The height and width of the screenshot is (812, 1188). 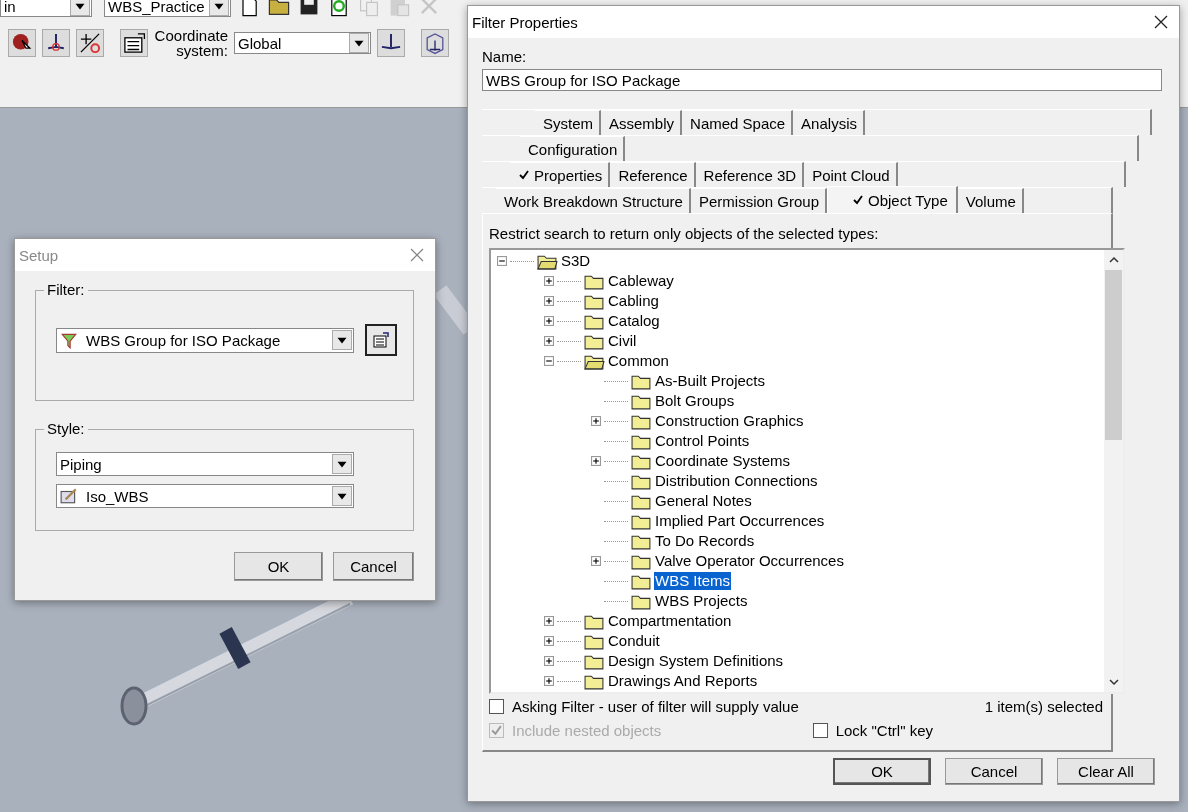 What do you see at coordinates (66, 428) in the screenshot?
I see `group-label: Style:` at bounding box center [66, 428].